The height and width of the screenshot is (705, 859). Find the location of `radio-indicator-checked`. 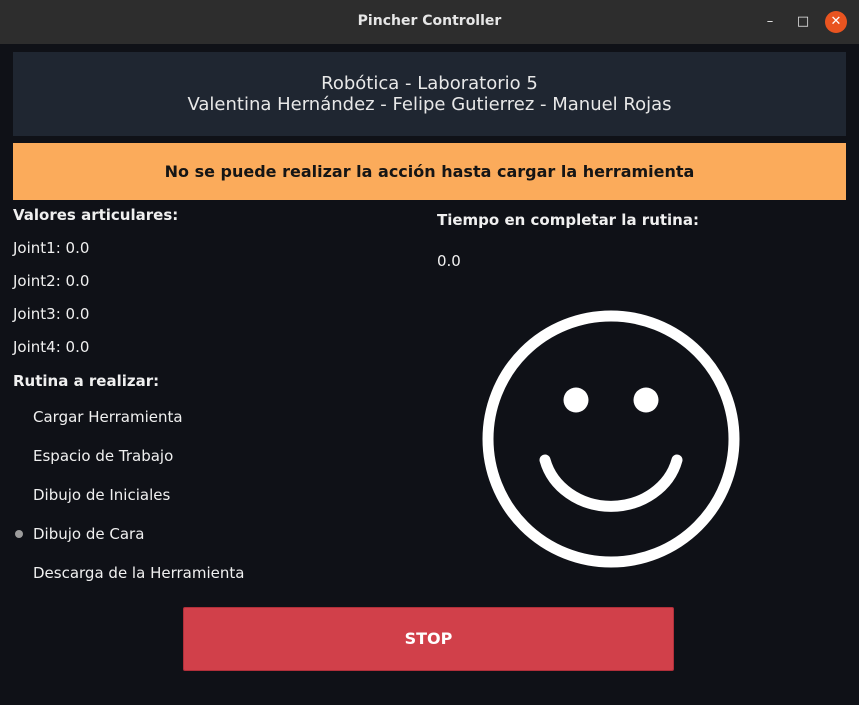

radio-indicator-checked is located at coordinates (19, 534).